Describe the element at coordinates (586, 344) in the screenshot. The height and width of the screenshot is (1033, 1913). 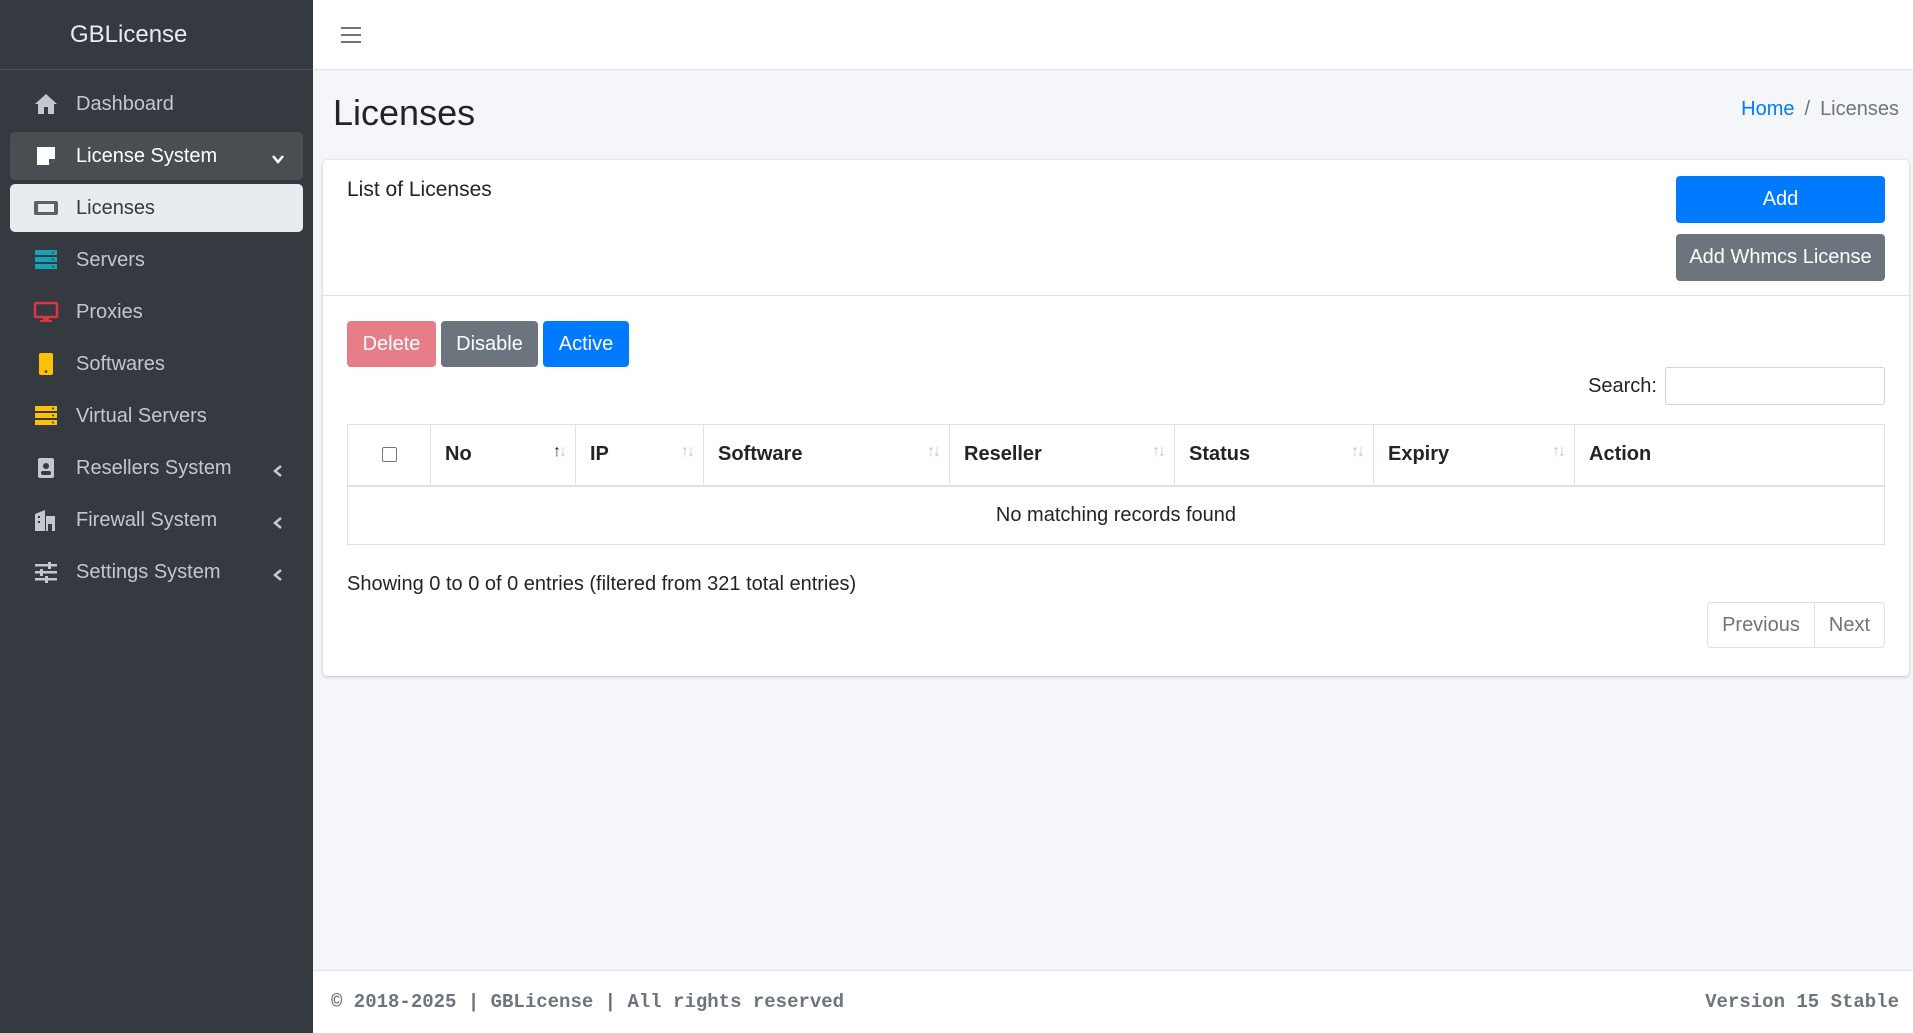
I see `active-button: Active` at that location.